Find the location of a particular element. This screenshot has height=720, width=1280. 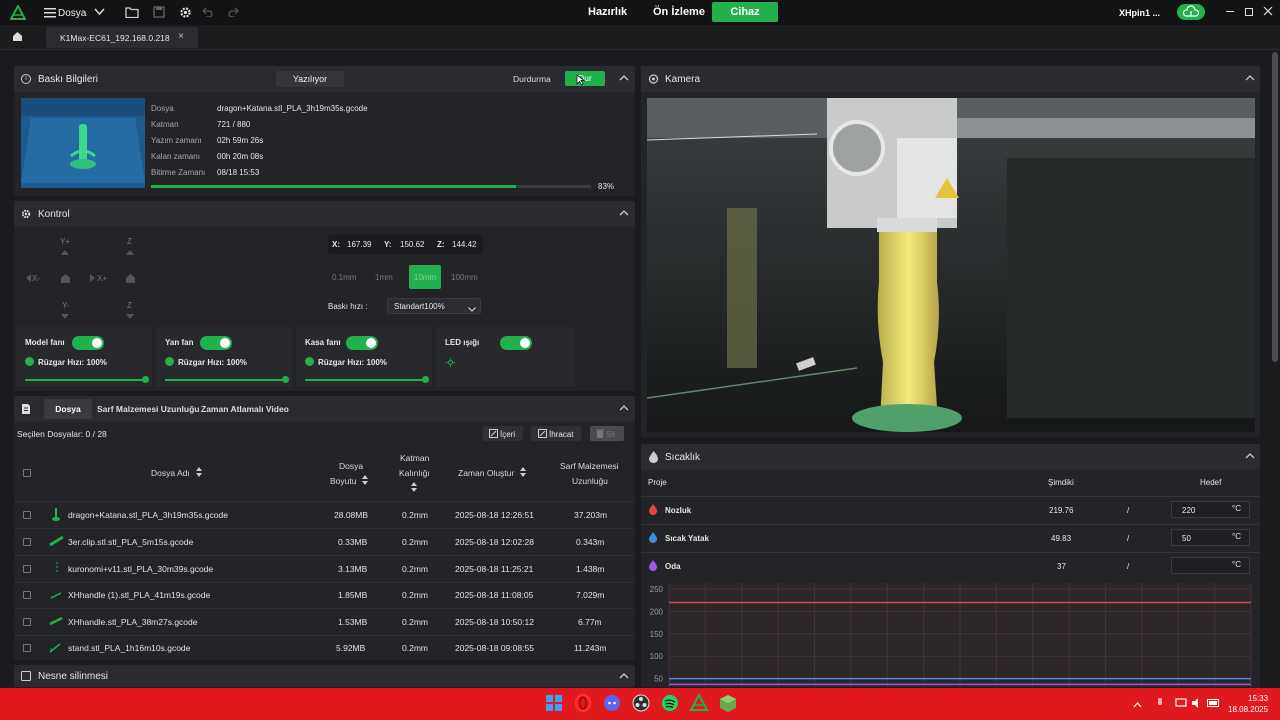

model-fan-slider-knob is located at coordinates (145, 379).